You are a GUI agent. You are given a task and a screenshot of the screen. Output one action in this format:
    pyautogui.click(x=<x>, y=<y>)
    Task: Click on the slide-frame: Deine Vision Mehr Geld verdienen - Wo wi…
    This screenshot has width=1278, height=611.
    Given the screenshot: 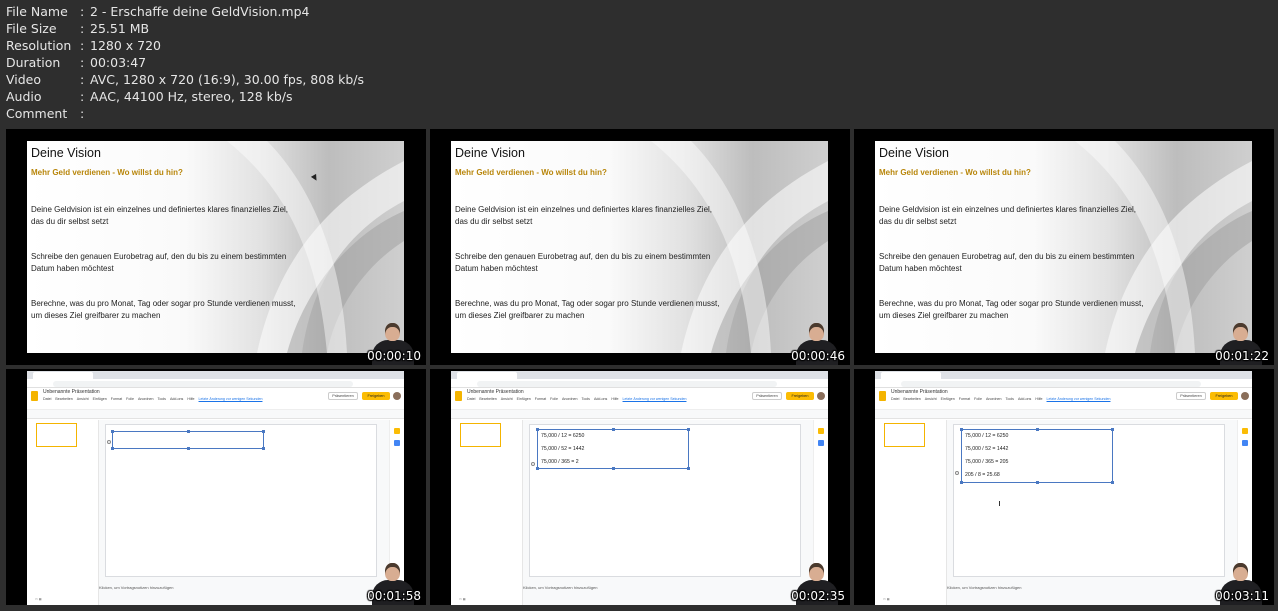 What is the action you would take?
    pyautogui.click(x=1063, y=247)
    